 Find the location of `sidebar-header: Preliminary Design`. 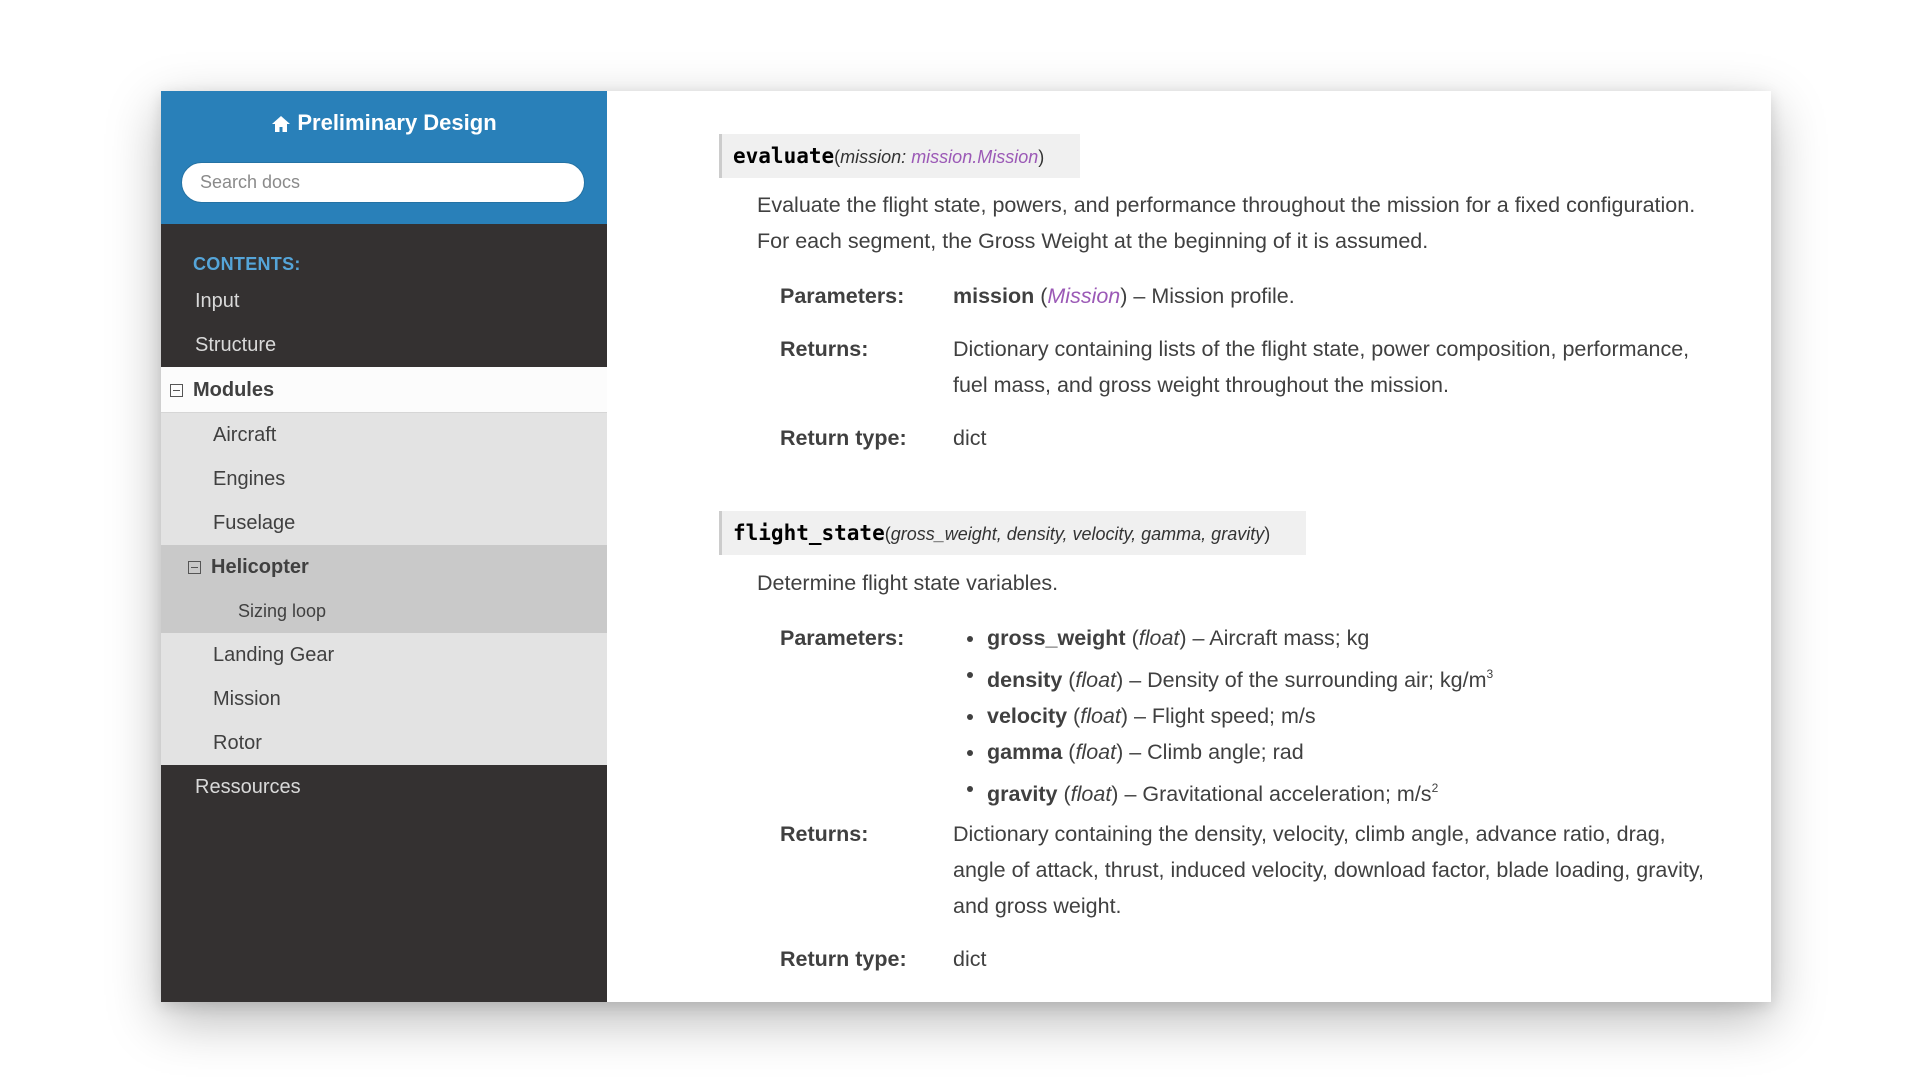

sidebar-header: Preliminary Design is located at coordinates (384, 157).